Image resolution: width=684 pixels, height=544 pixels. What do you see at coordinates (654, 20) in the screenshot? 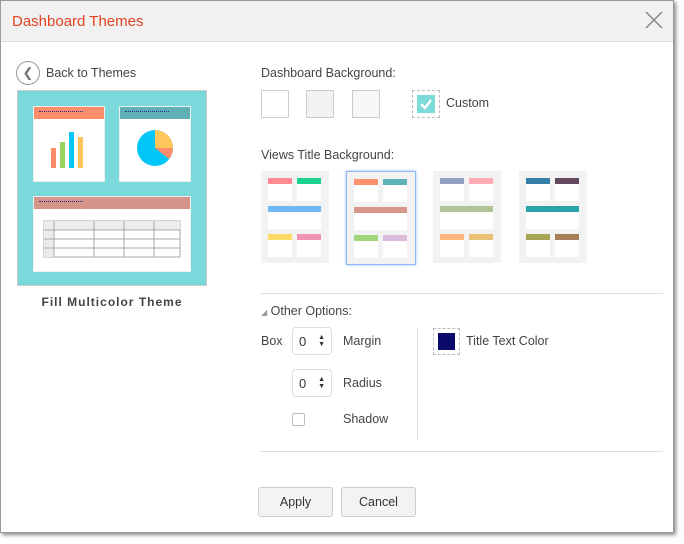
I see `close-icon` at bounding box center [654, 20].